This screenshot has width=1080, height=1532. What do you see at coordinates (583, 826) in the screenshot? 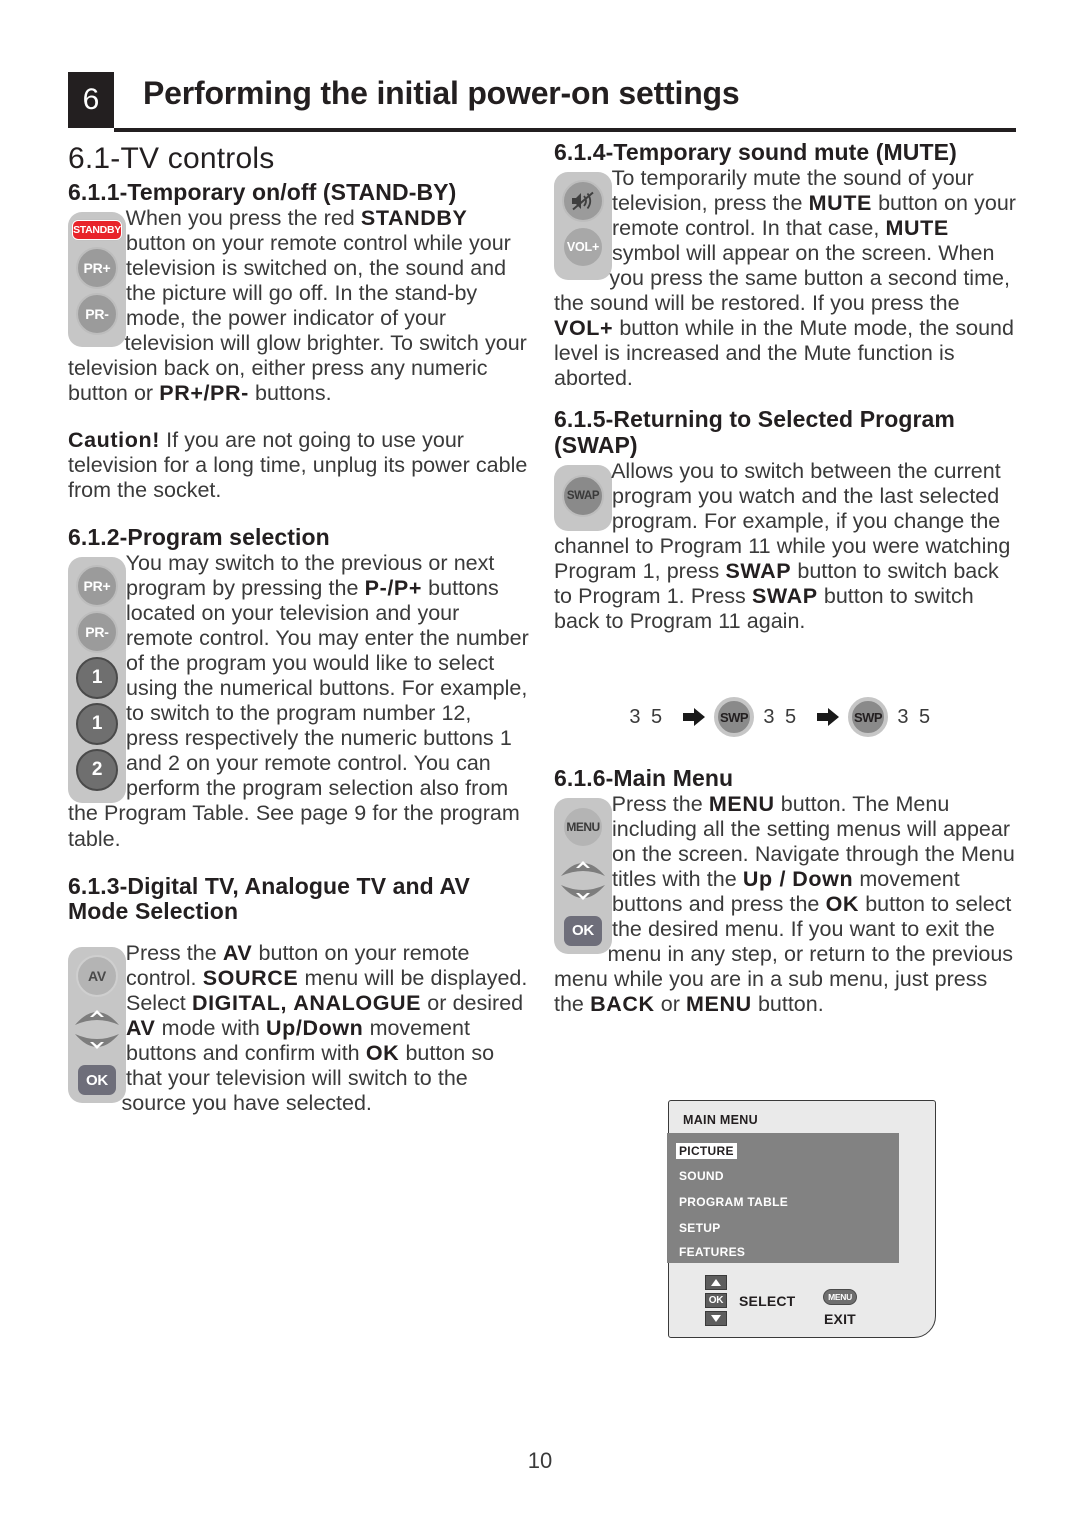
I see `menu-button-icon: MENU` at bounding box center [583, 826].